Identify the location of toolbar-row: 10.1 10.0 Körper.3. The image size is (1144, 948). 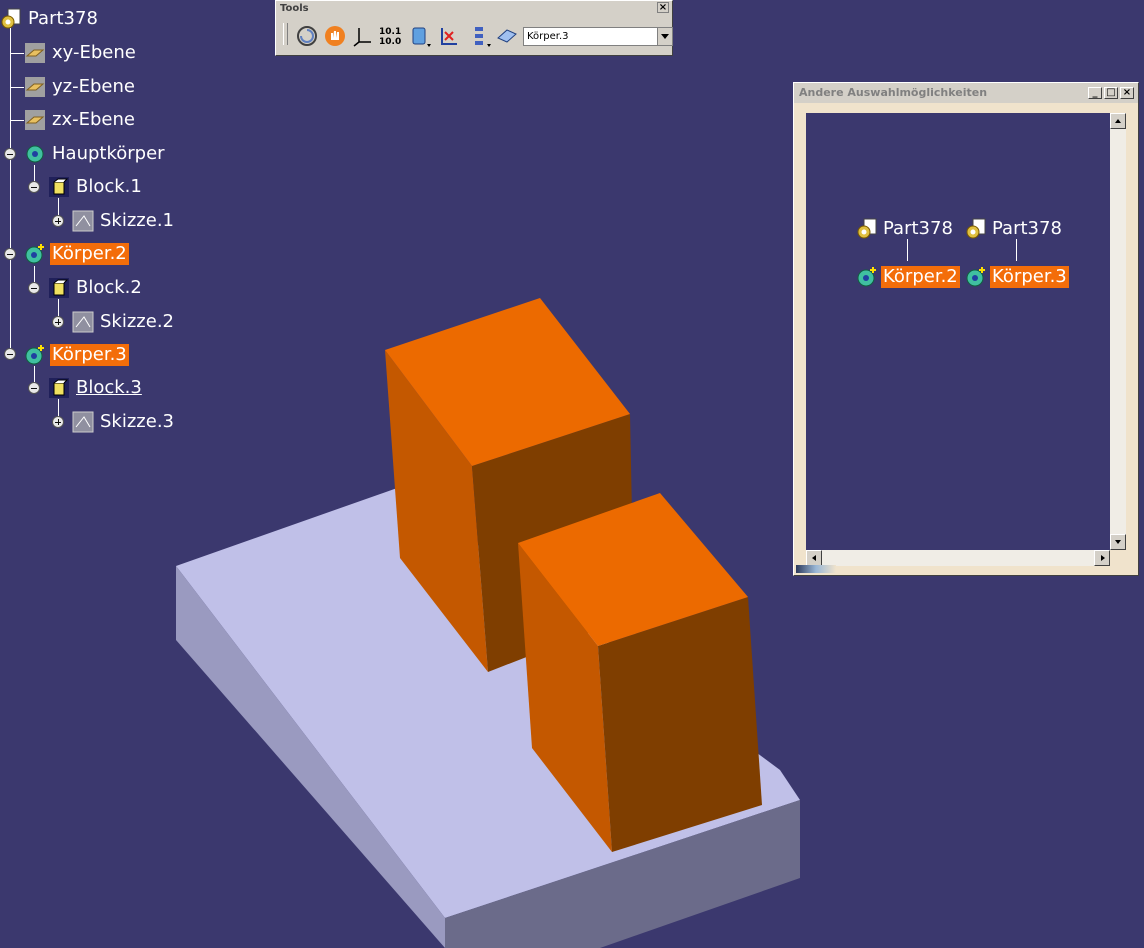
(476, 36).